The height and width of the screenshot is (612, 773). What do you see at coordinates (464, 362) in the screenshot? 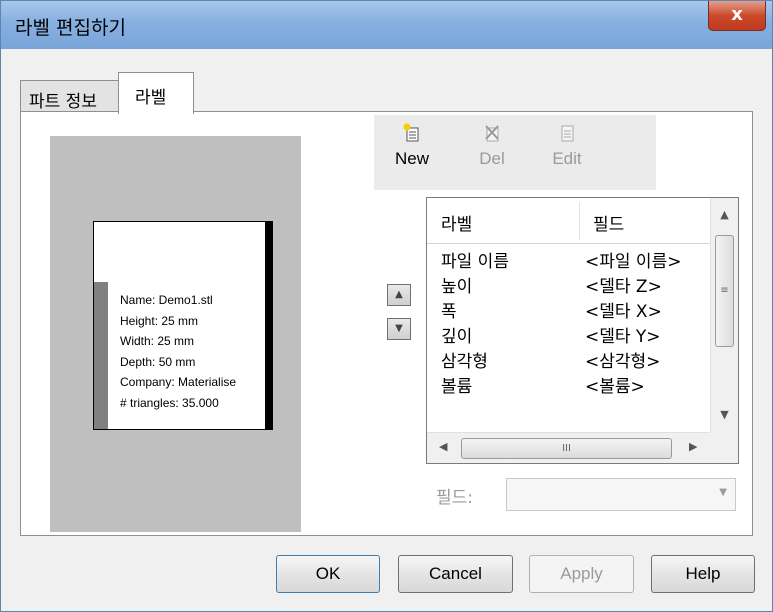
I see `row-label: 삼각형` at bounding box center [464, 362].